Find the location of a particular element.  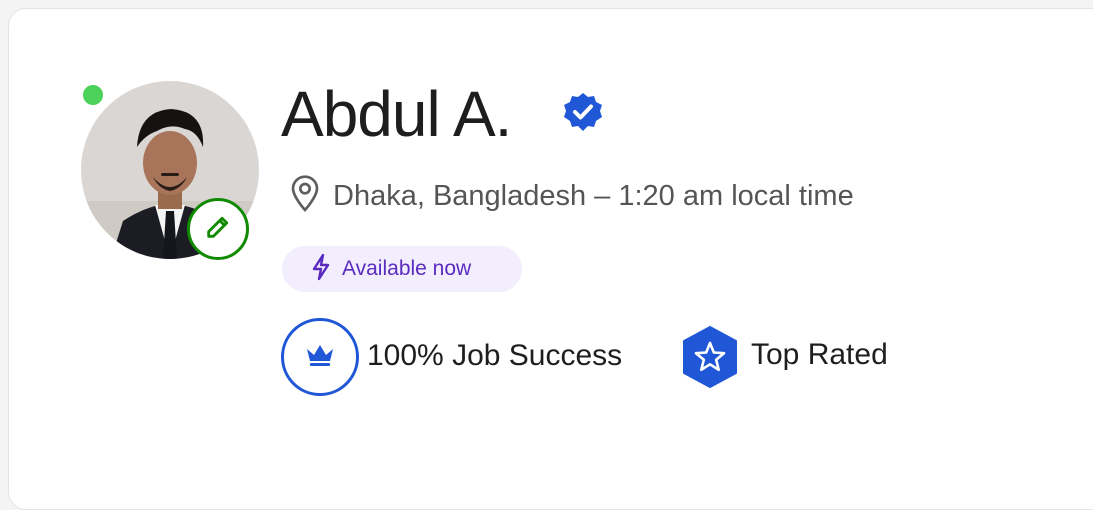

availability-badge: Available now is located at coordinates (402, 269).